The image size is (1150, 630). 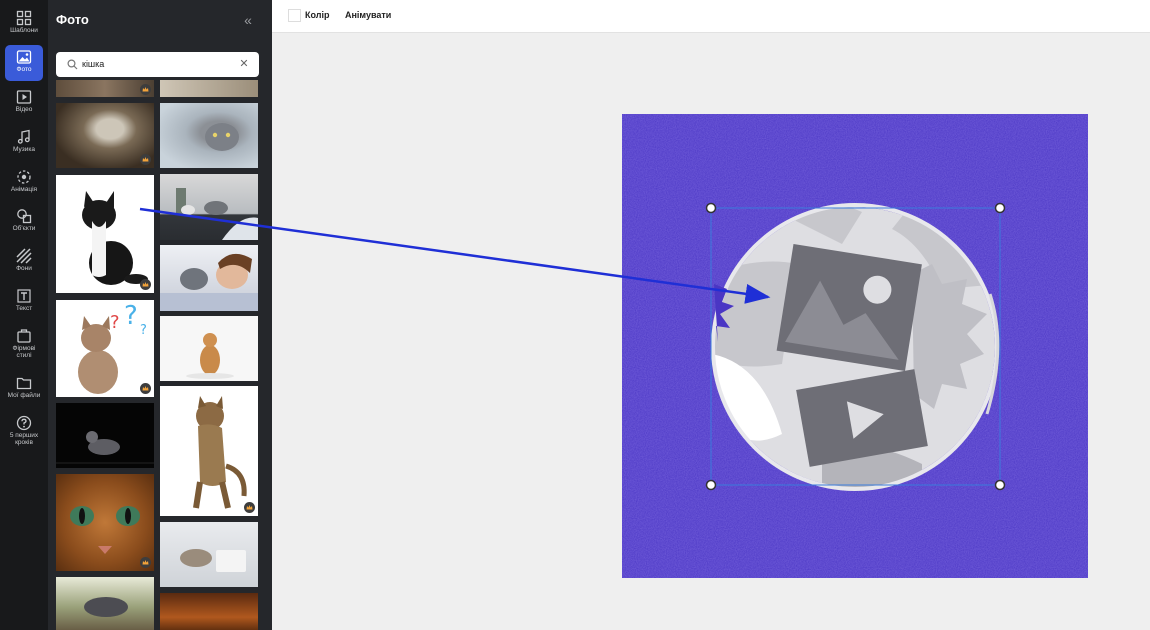 I want to click on rail-label: Об'єкти, so click(x=24, y=228).